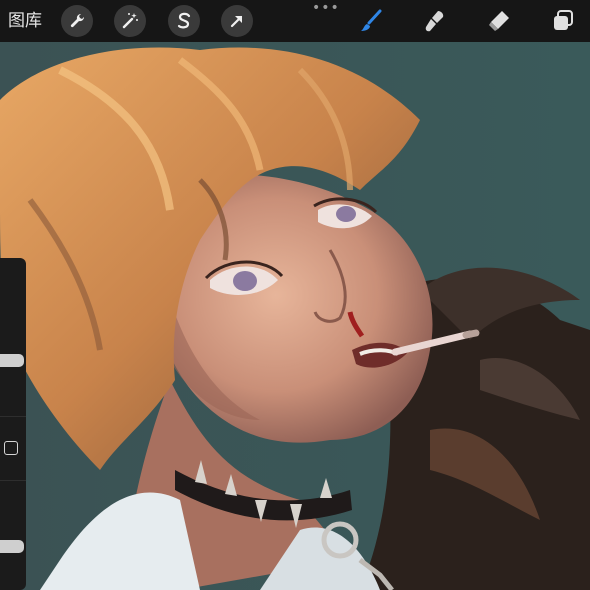 The height and width of the screenshot is (590, 590). I want to click on layers-button, so click(563, 21).